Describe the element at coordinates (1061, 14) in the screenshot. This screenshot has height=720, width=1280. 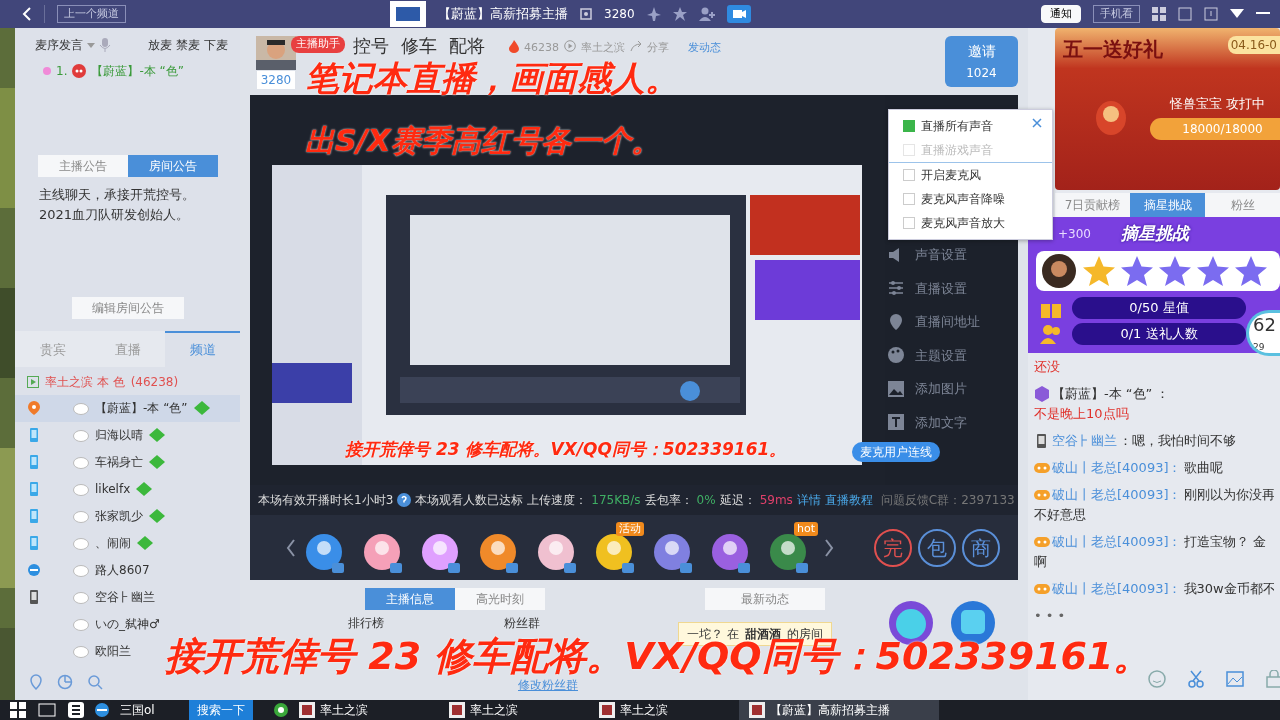
I see `notice-button: 通知` at that location.